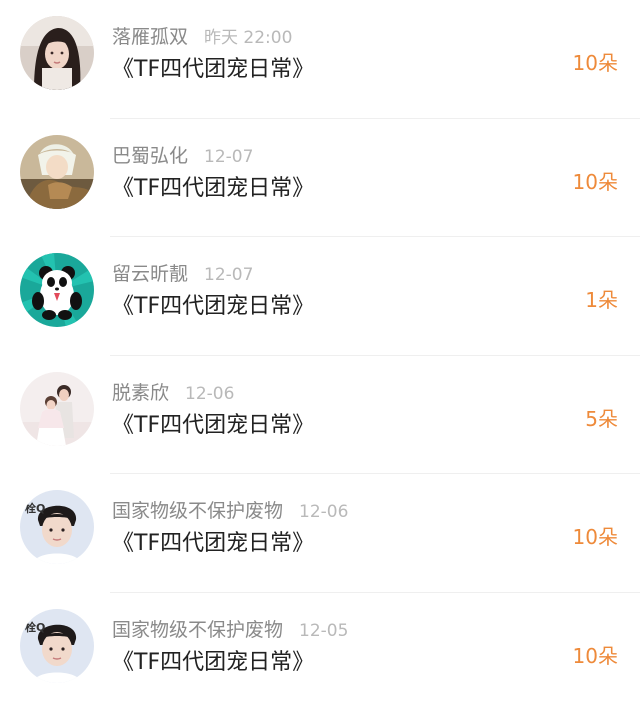  I want to click on user-name: 留云昕靓, so click(150, 274).